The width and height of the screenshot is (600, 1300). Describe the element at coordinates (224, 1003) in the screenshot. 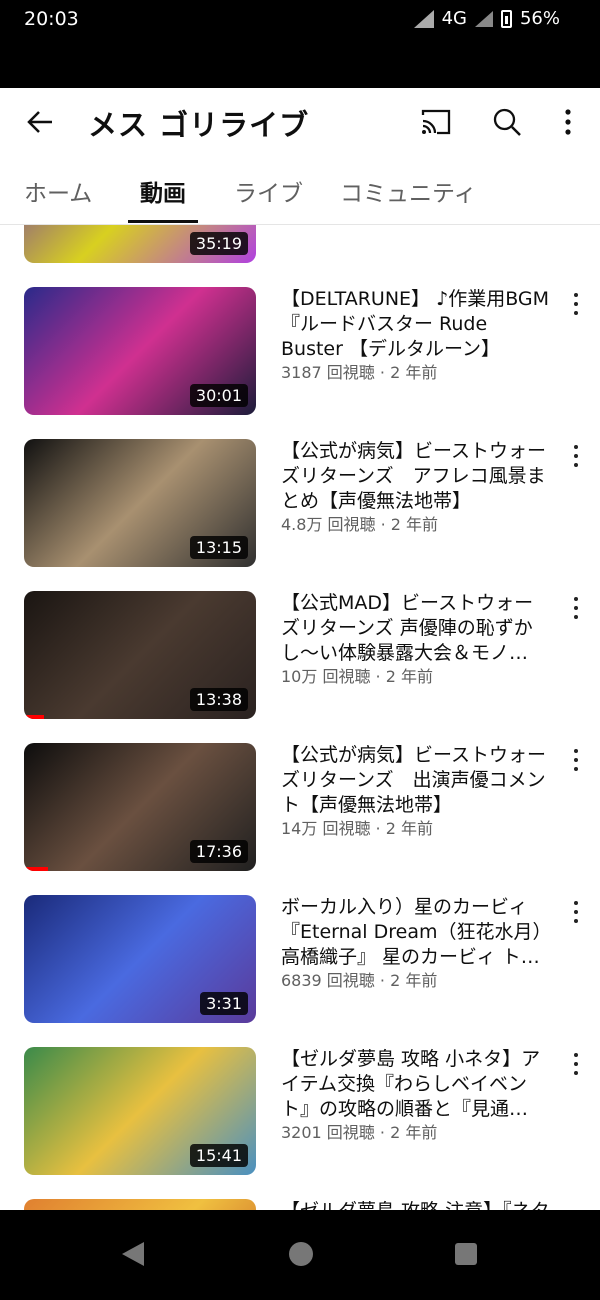

I see `video-duration: 3:31` at that location.